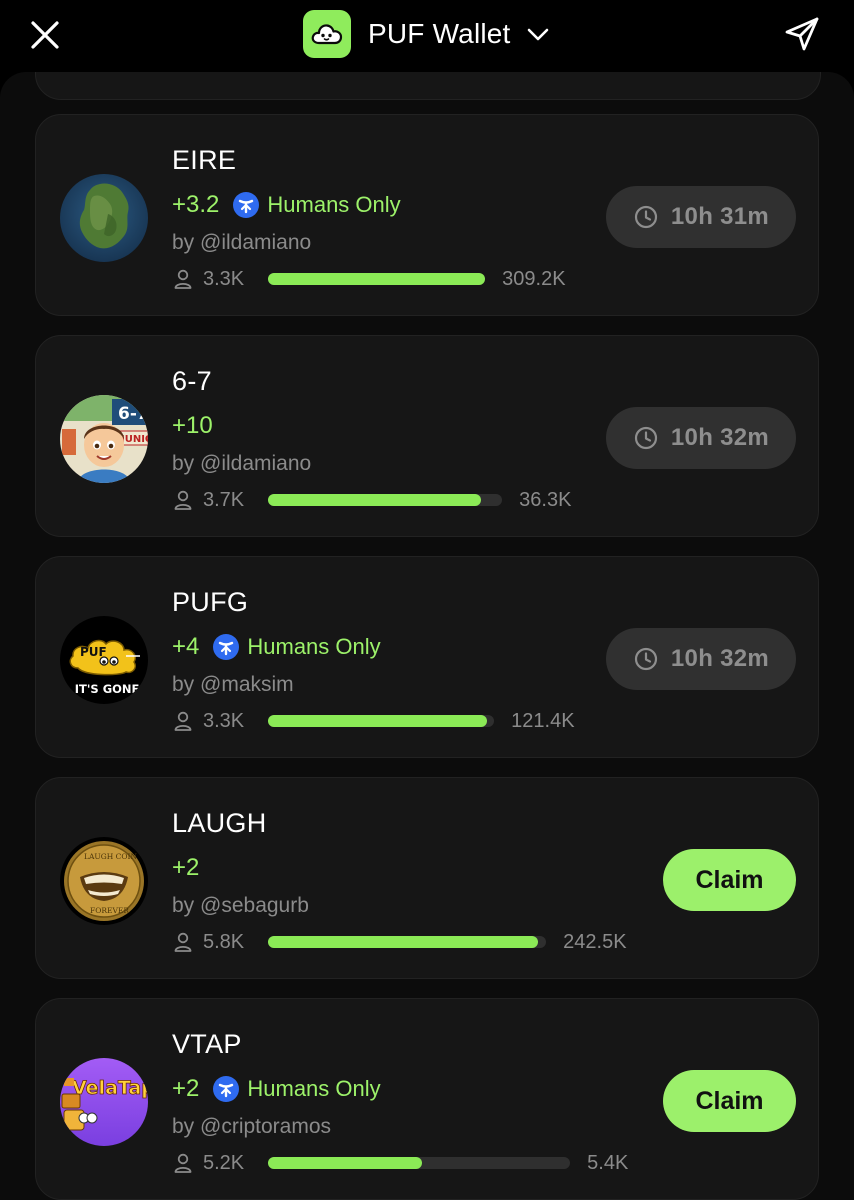  What do you see at coordinates (537, 34) in the screenshot?
I see `chevron-down-icon` at bounding box center [537, 34].